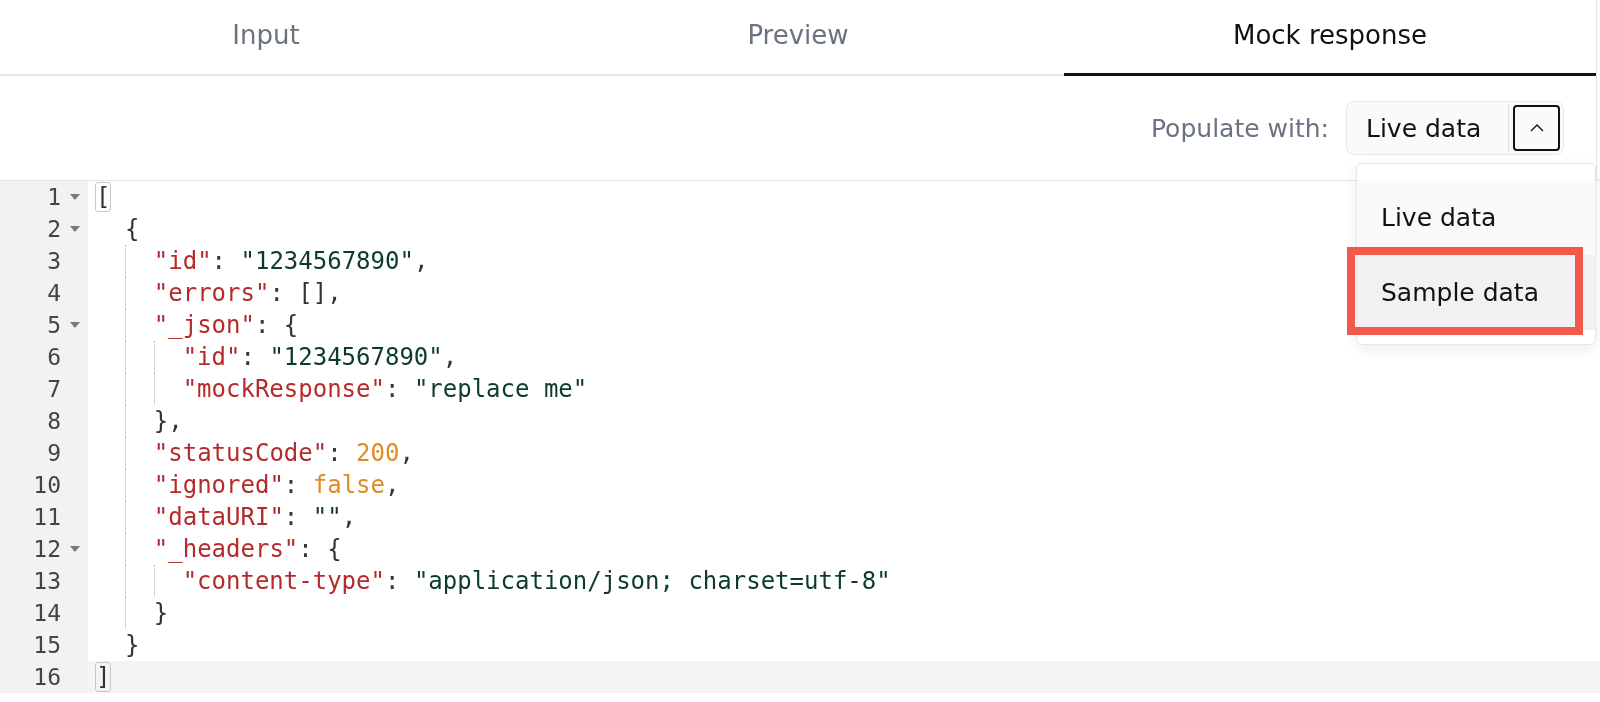 The width and height of the screenshot is (1600, 702). I want to click on line-number: 6, so click(54, 357).